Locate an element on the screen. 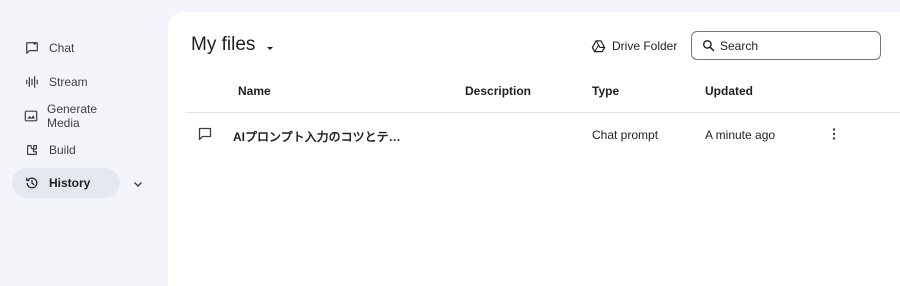 This screenshot has height=286, width=900. sidebar-item-stream: Stream is located at coordinates (66, 82).